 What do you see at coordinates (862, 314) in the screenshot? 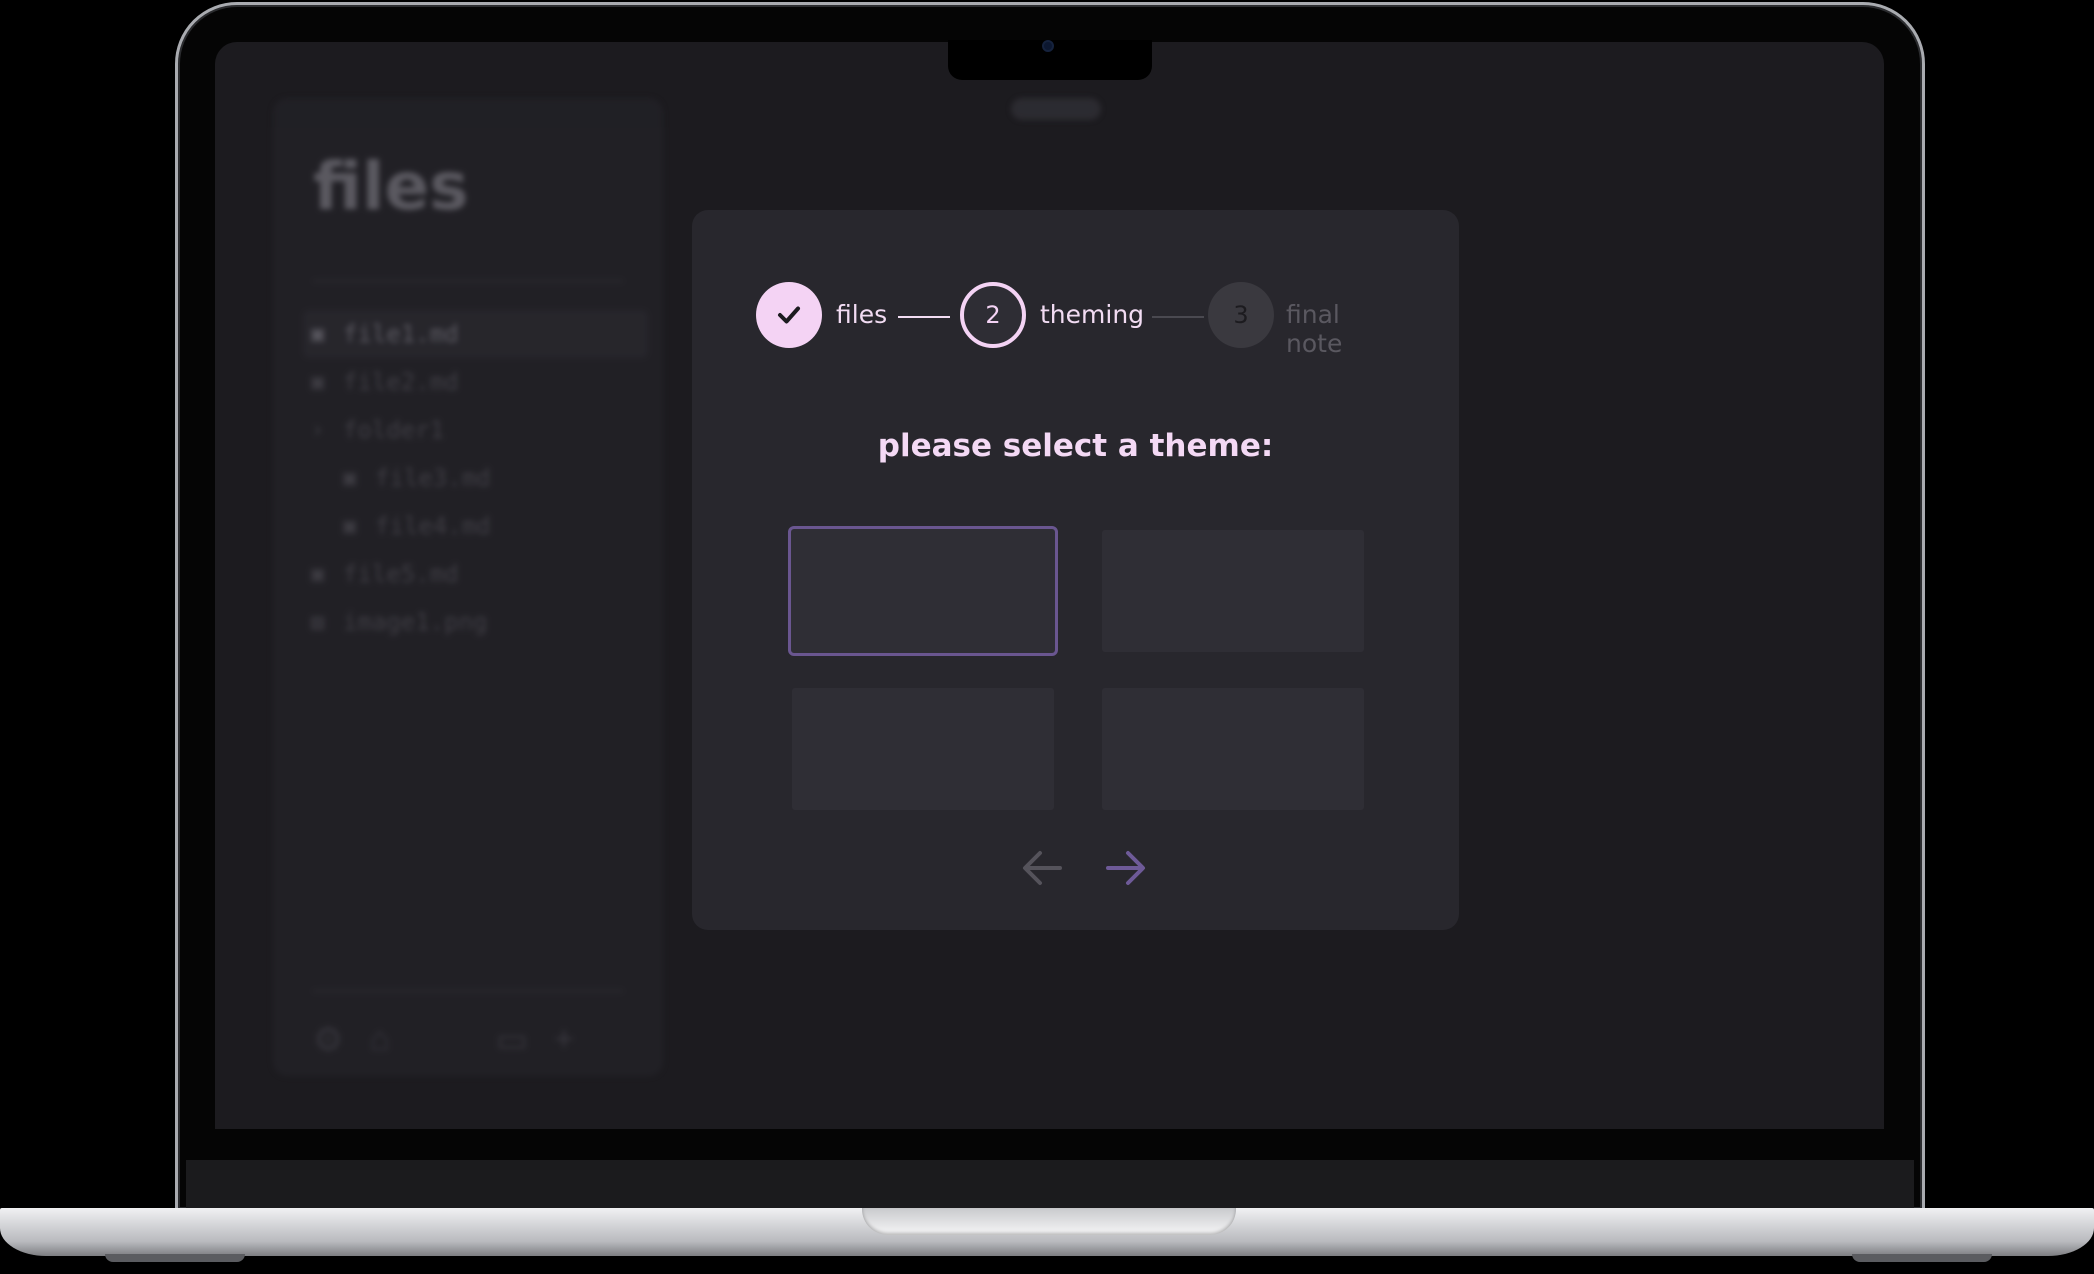
I see `step-1-label: files` at bounding box center [862, 314].